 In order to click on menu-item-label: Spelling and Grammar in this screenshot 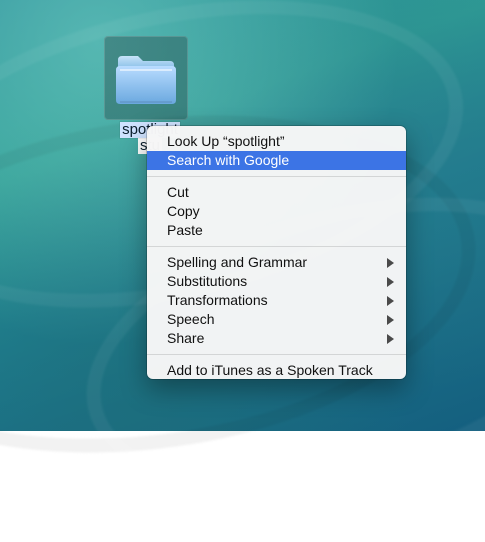, I will do `click(237, 262)`.